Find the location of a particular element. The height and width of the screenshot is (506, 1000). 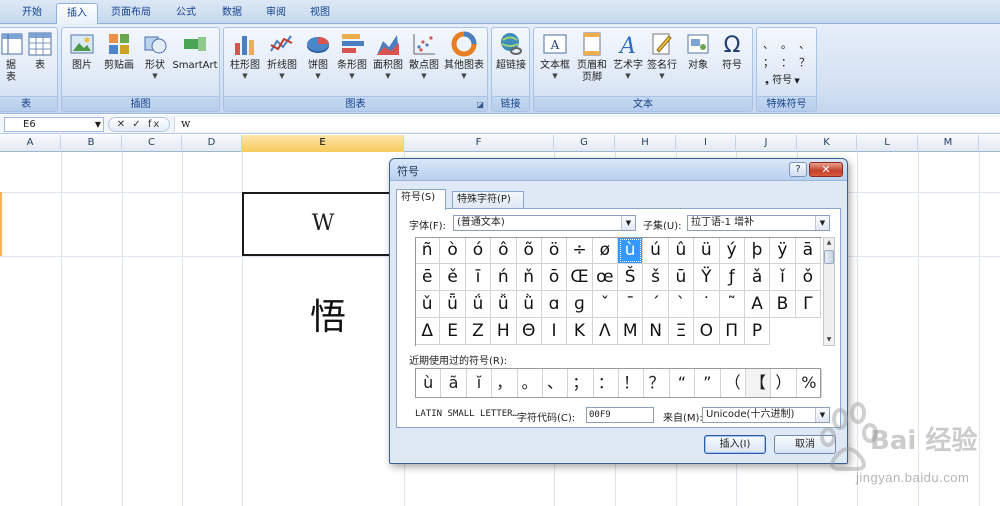

column-chart-button: 柱形图 ▼ is located at coordinates (245, 56).